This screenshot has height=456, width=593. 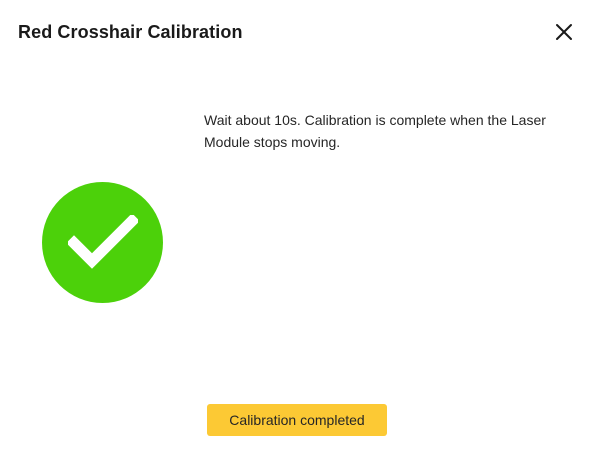 I want to click on close-icon, so click(x=564, y=32).